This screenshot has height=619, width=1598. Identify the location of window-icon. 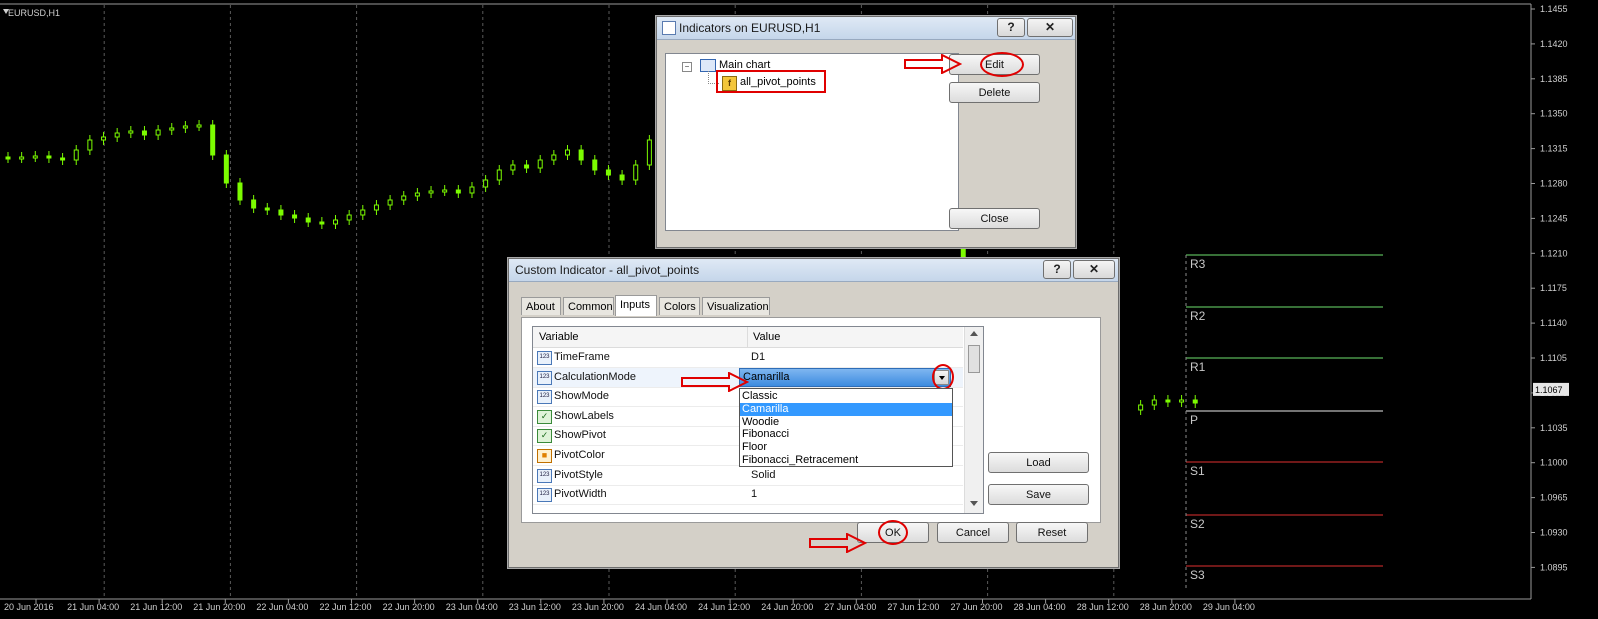
(669, 28).